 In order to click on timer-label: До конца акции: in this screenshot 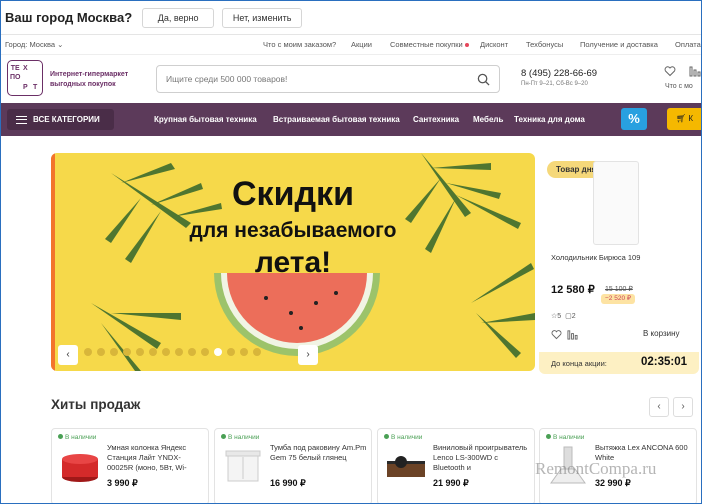, I will do `click(579, 363)`.